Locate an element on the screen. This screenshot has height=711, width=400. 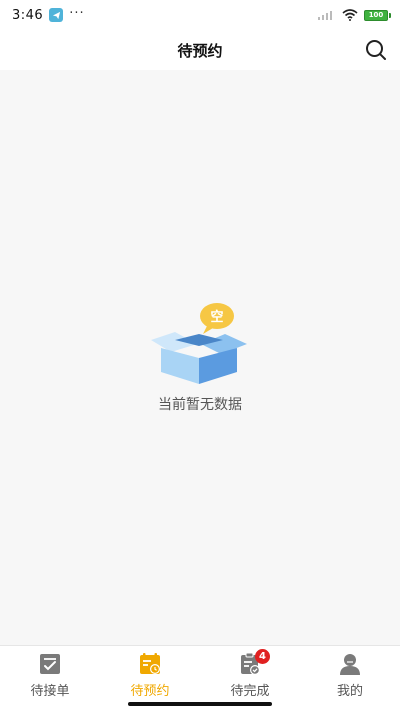
wifi-icon is located at coordinates (350, 15).